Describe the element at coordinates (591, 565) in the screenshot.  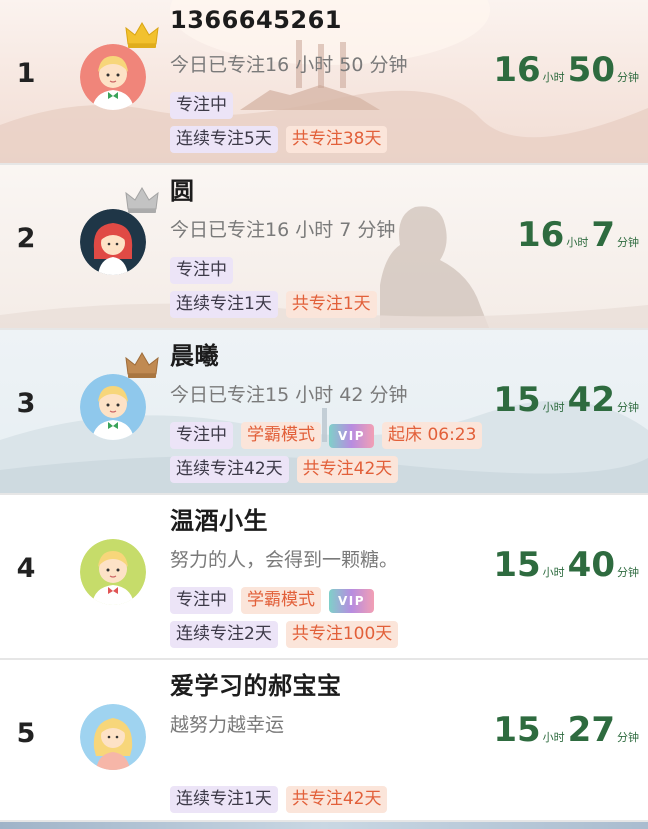
I see `minutes-value: 40` at that location.